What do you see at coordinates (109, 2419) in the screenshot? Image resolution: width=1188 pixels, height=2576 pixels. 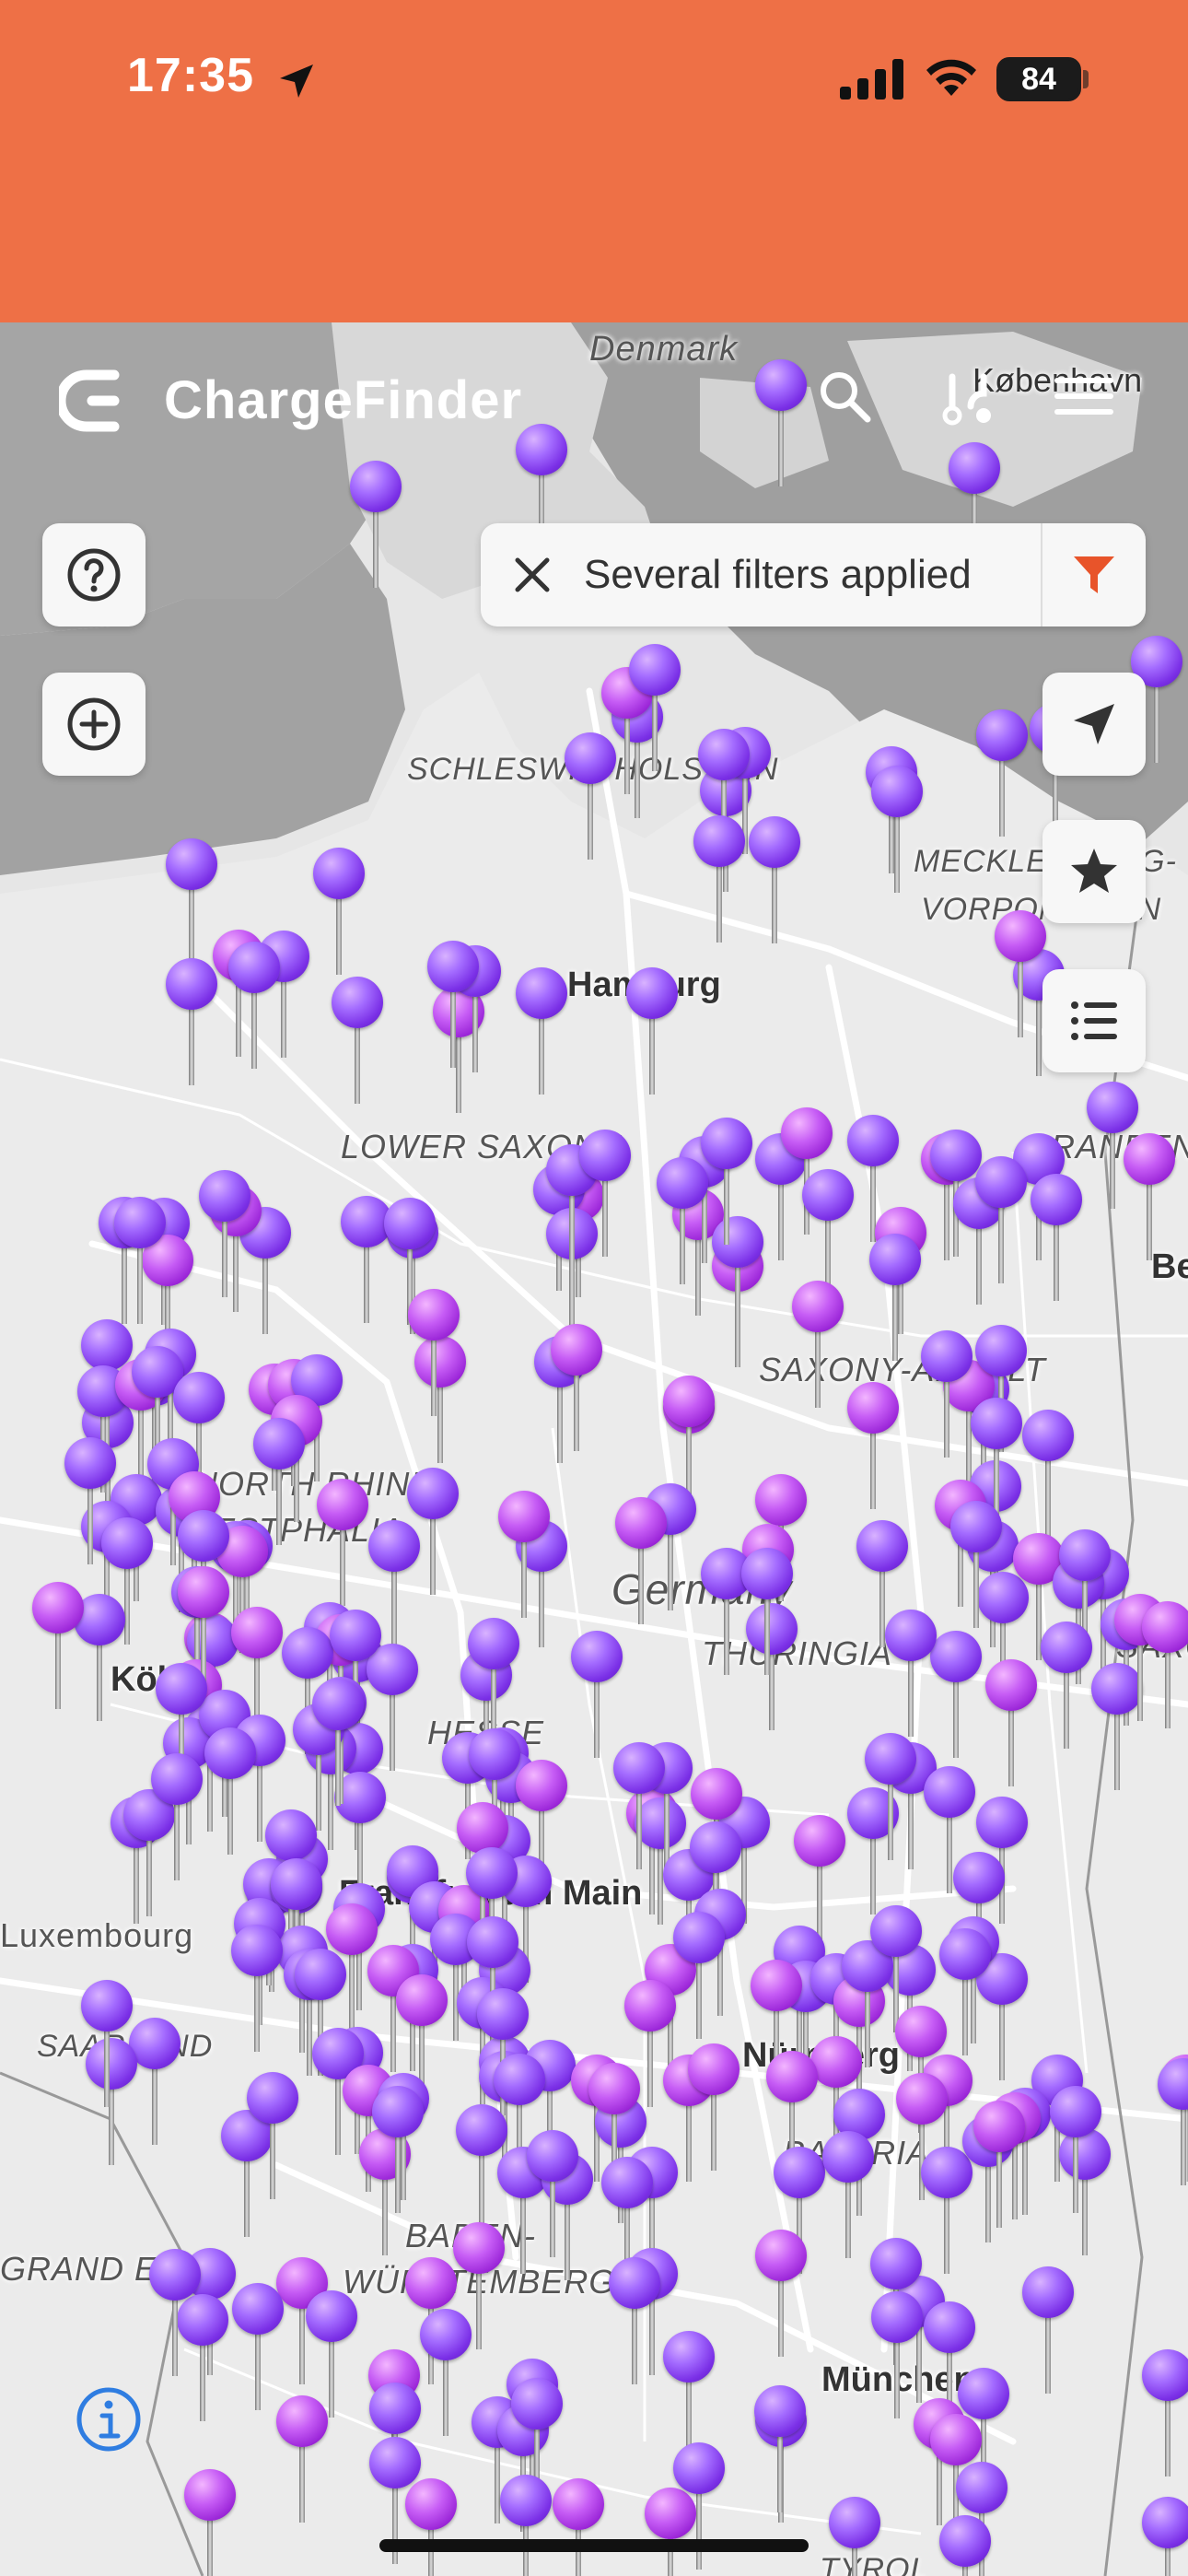 I see `map-info-icon` at bounding box center [109, 2419].